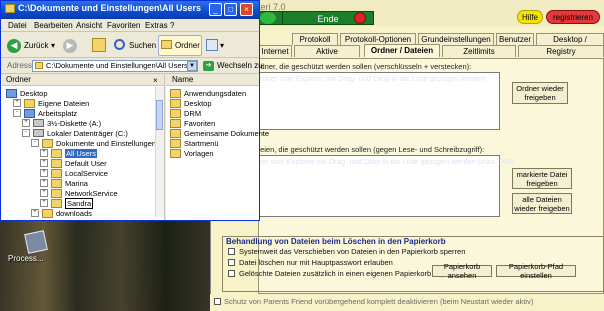  What do you see at coordinates (561, 51) in the screenshot?
I see `tab-registry: Registry` at bounding box center [561, 51].